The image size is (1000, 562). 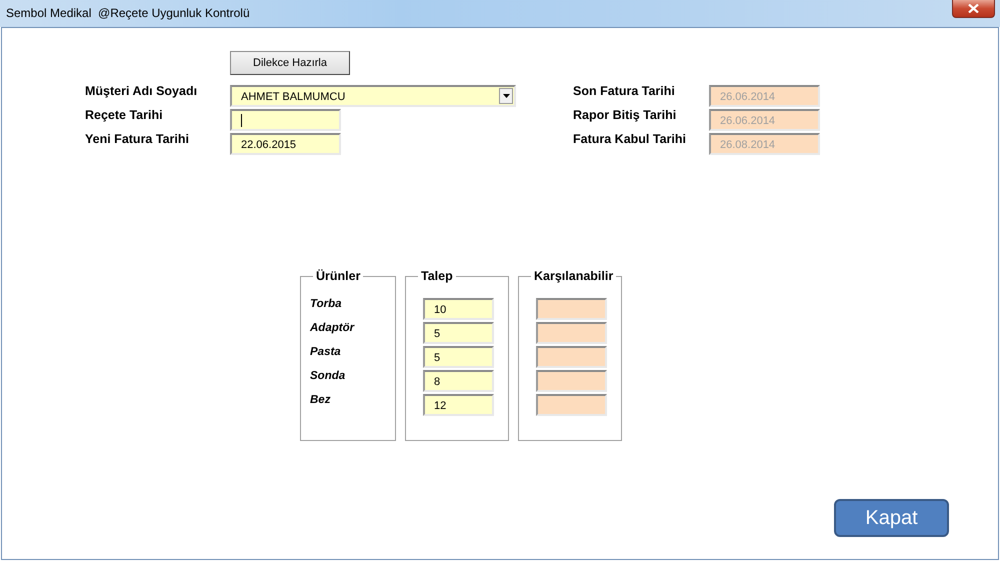 What do you see at coordinates (127, 12) in the screenshot?
I see `window-title: Sembol Medikal @Reçete Uygunluk Kontrolü` at bounding box center [127, 12].